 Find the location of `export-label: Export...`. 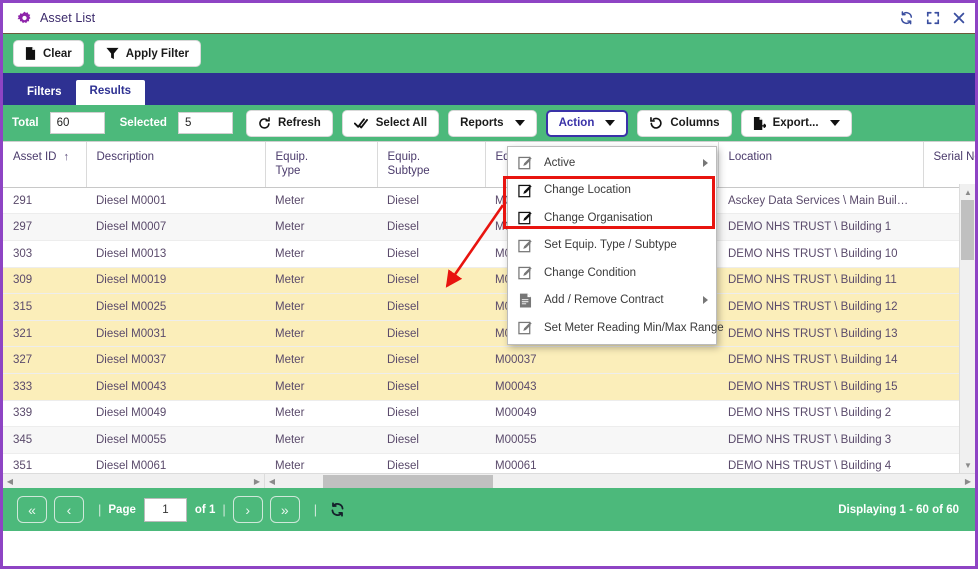

export-label: Export... is located at coordinates (795, 123).